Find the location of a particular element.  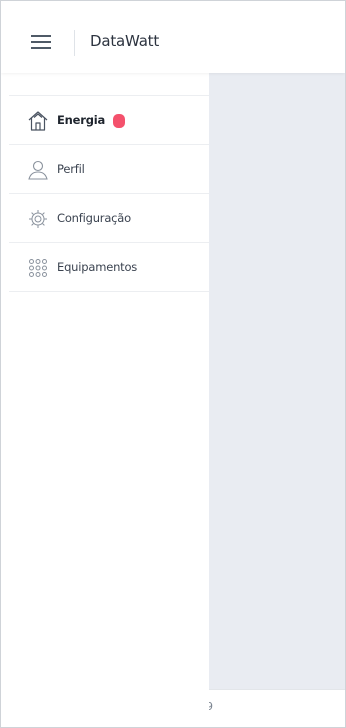

sidebar-item-equipamentos: Equipamentos is located at coordinates (109, 267).